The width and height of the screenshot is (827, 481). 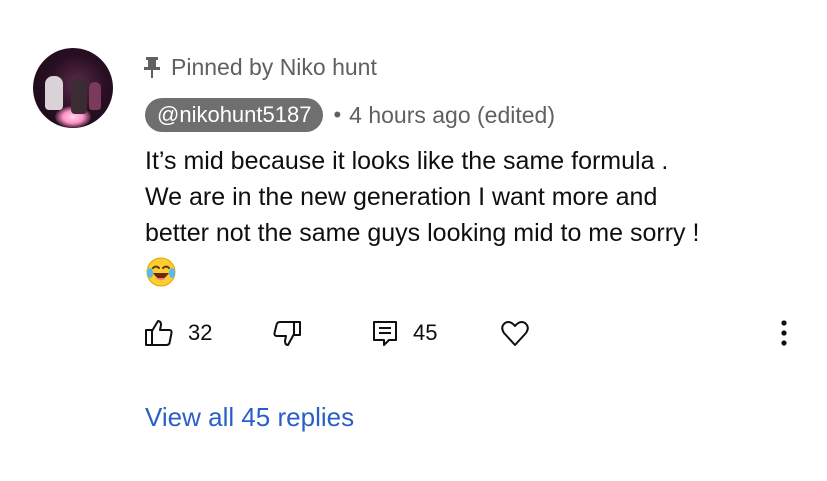 I want to click on reply-button: 45, so click(x=404, y=333).